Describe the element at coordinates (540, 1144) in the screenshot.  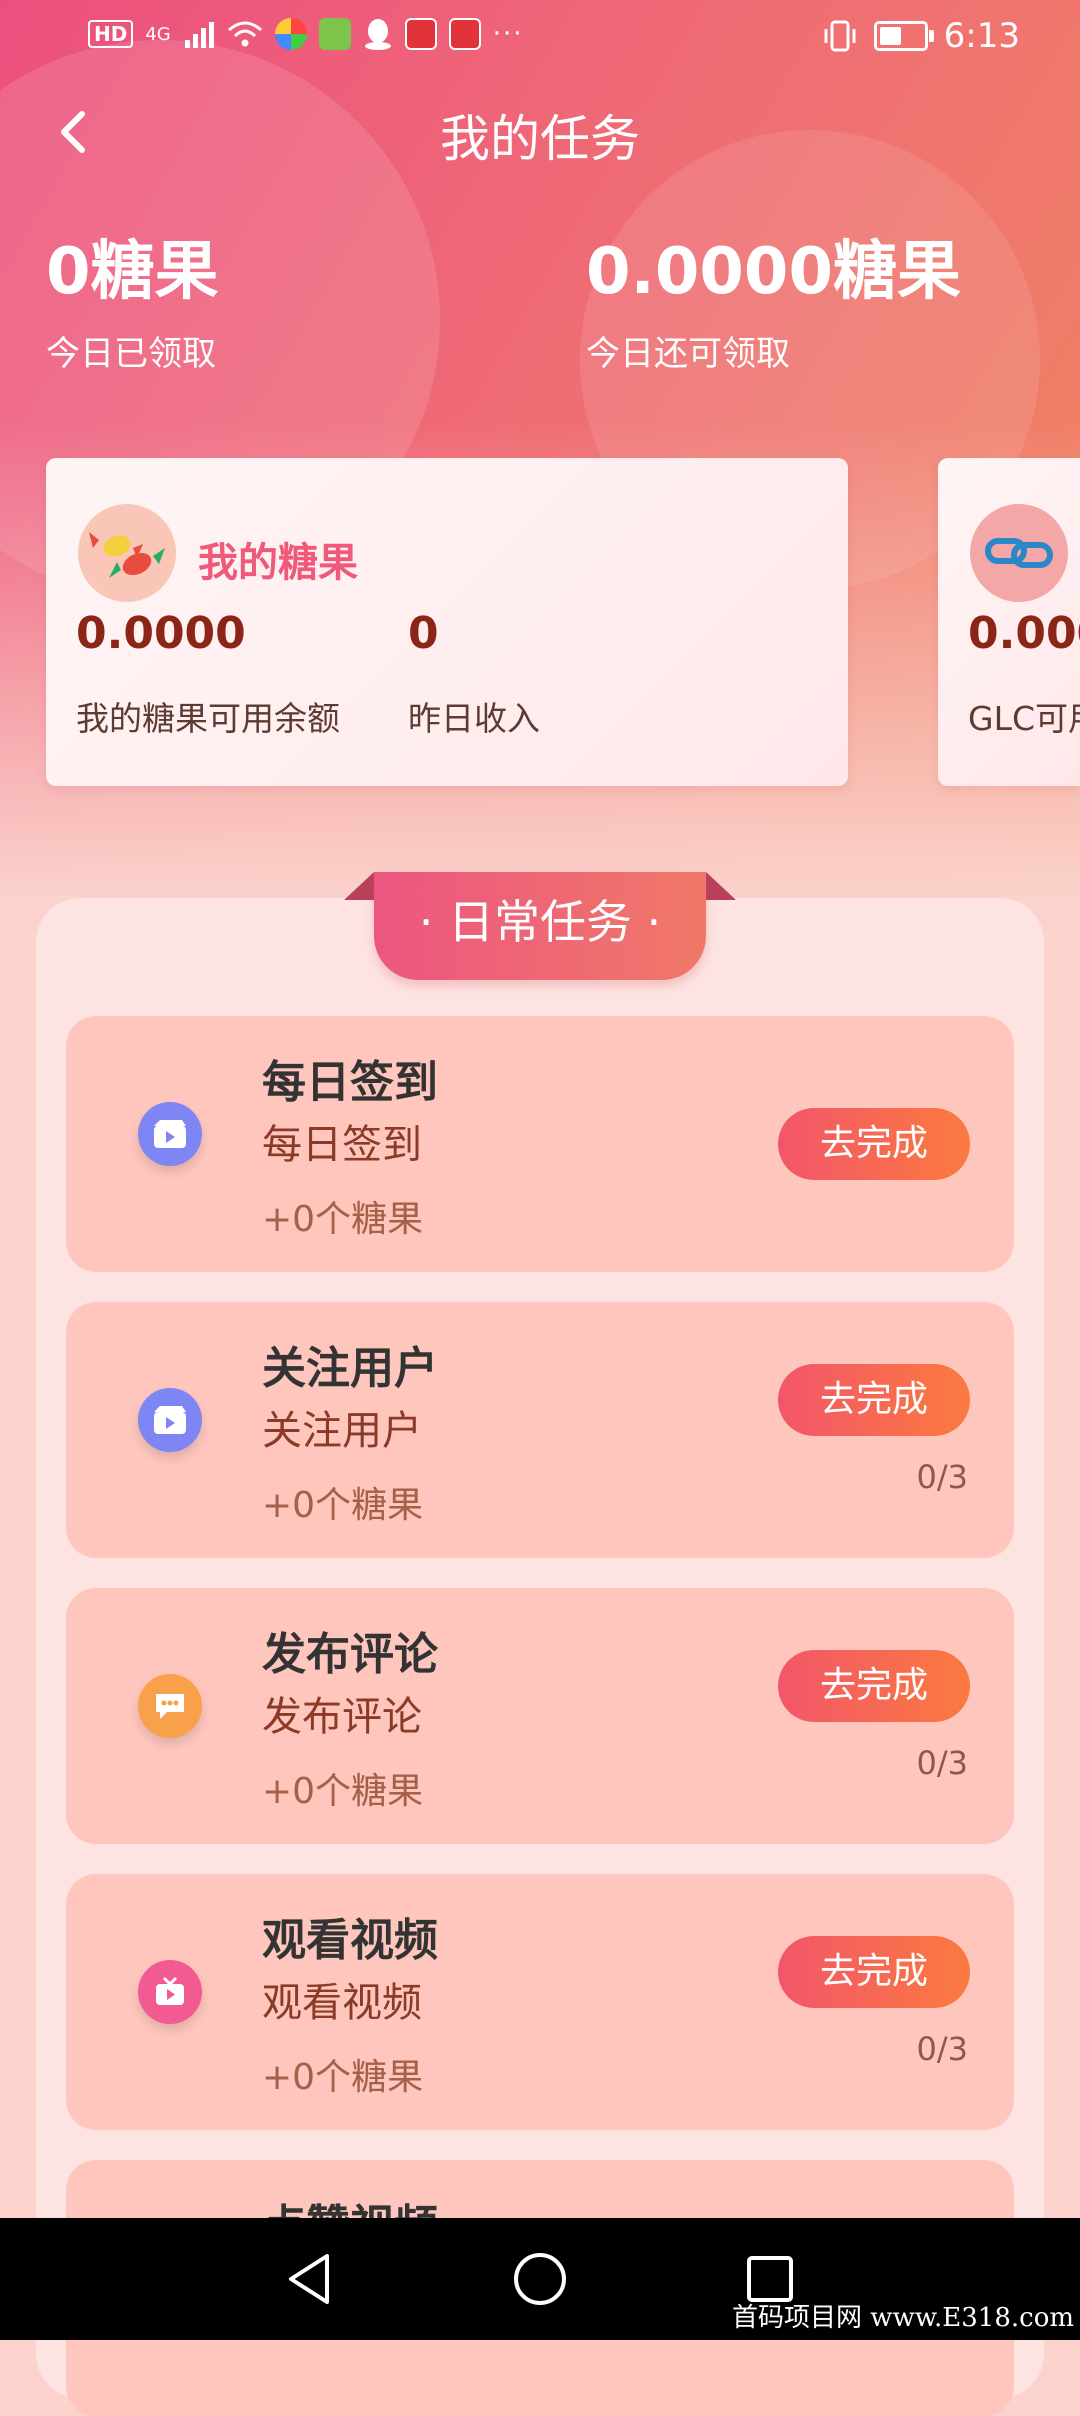
I see `task-card-daily-checkin: 每日签到 每日签到 +0个糖果 去完成` at that location.